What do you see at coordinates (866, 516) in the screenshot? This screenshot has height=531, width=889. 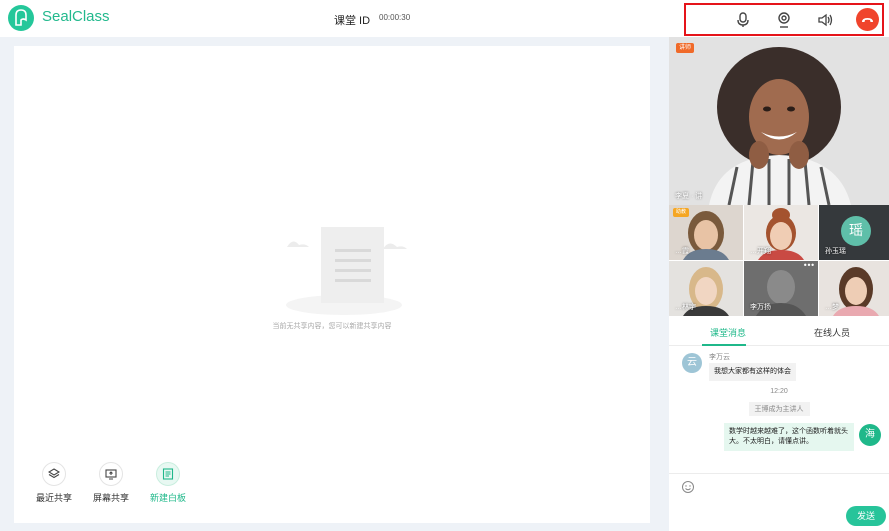 I see `send-button: 发送` at bounding box center [866, 516].